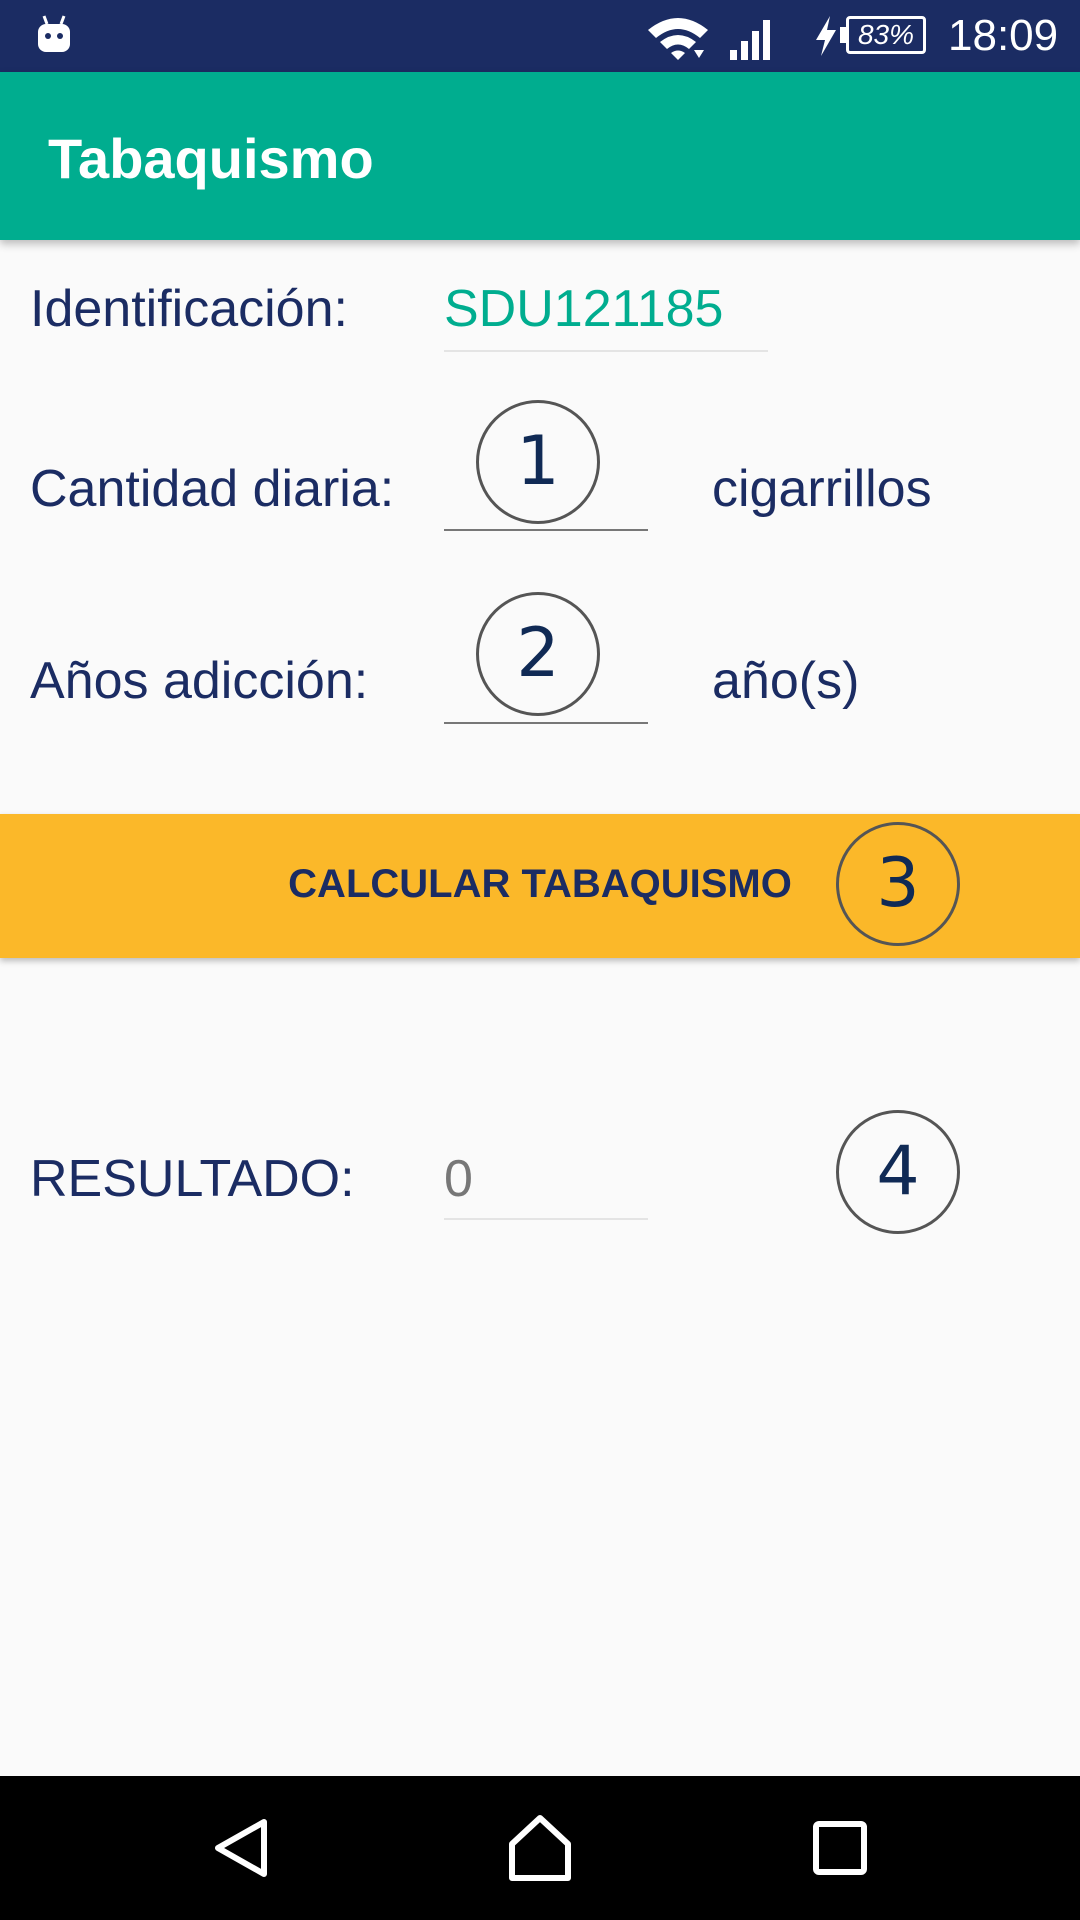  I want to click on annotation-marker-2: 2, so click(538, 654).